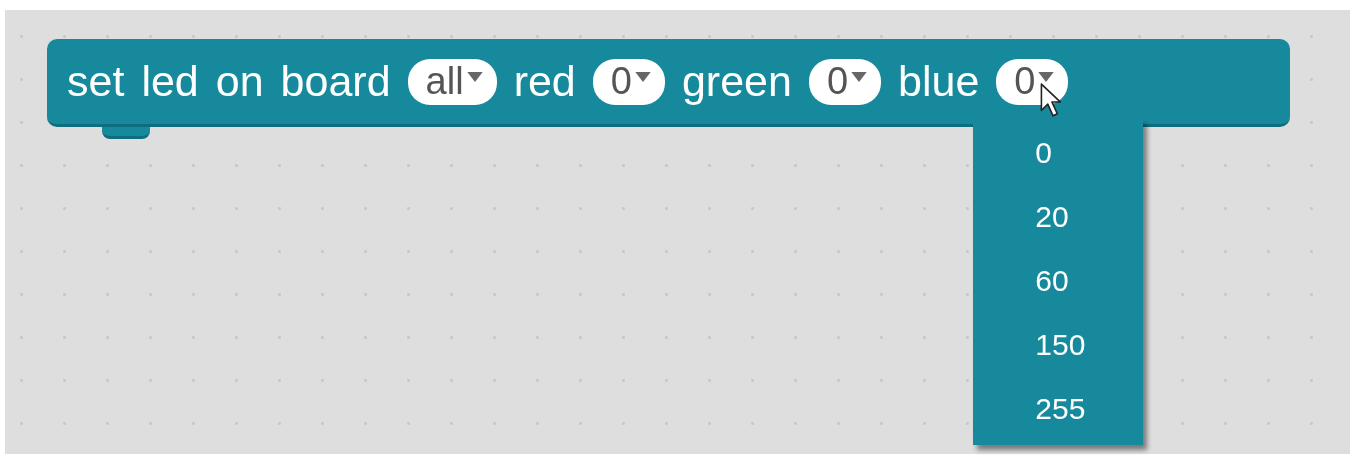 Image resolution: width=1356 pixels, height=459 pixels. I want to click on block-label: on, so click(239, 81).